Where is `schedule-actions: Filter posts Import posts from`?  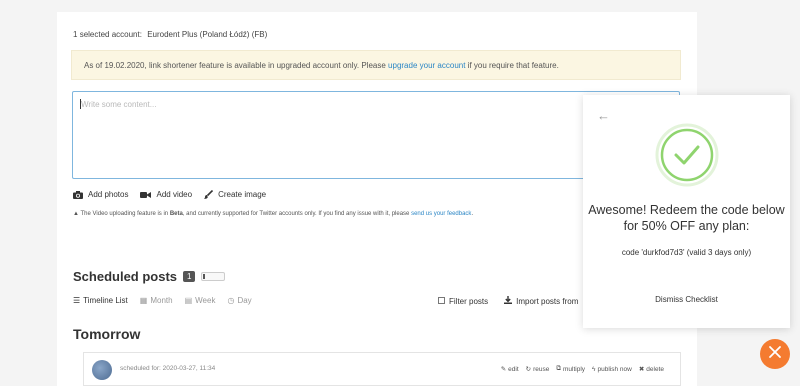 schedule-actions: Filter posts Import posts from is located at coordinates (508, 301).